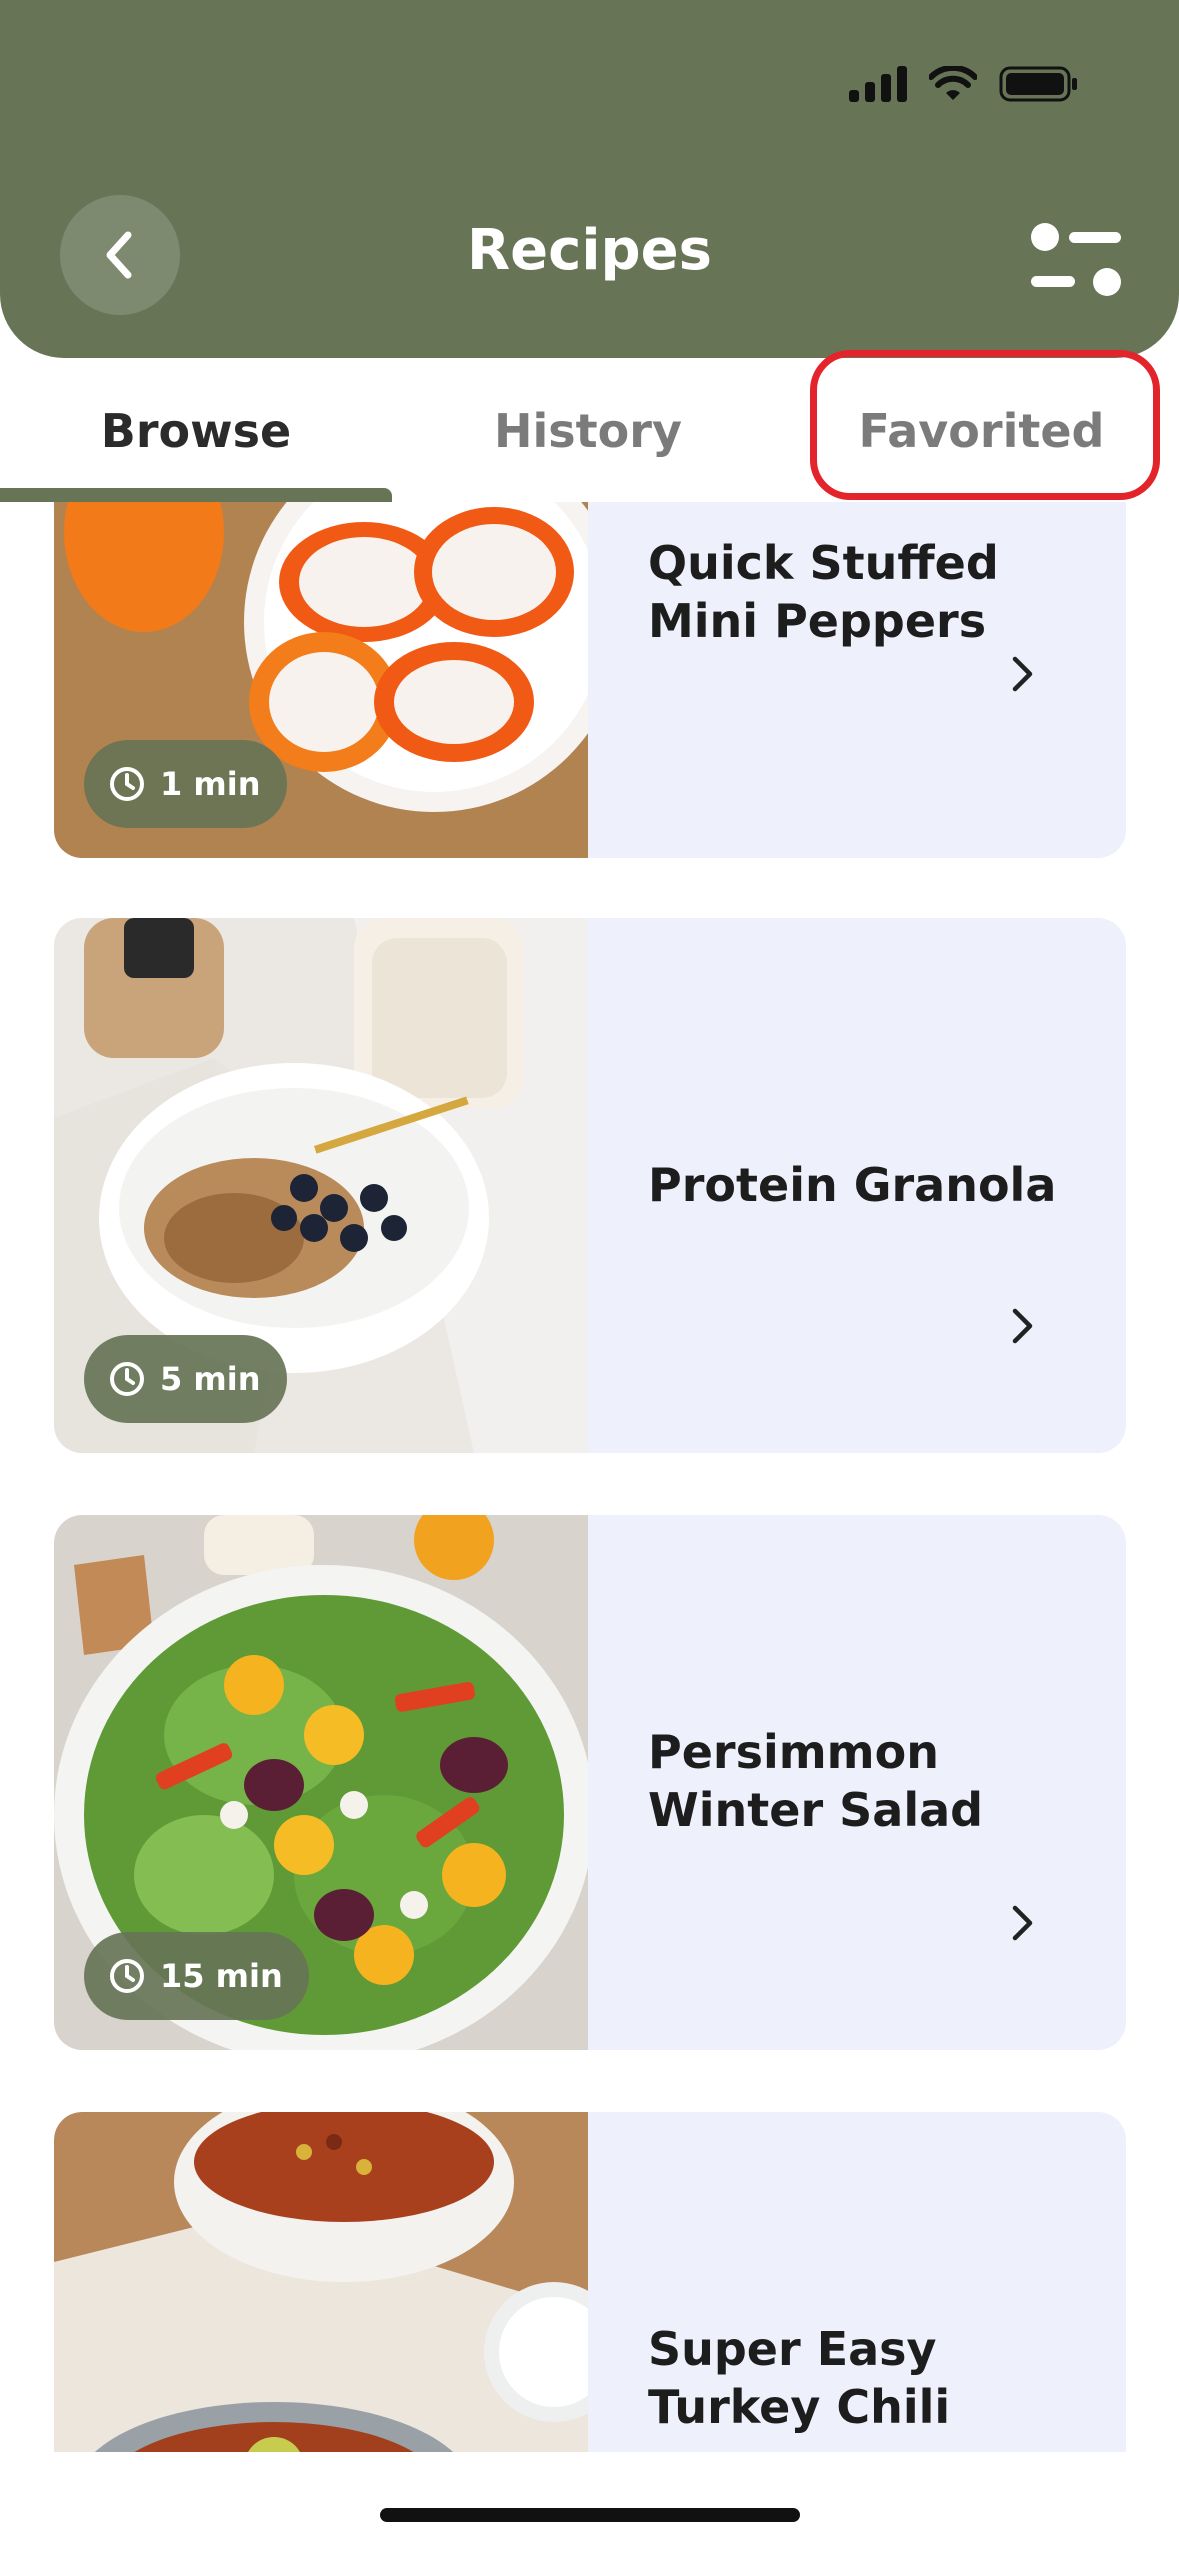 Image resolution: width=1179 pixels, height=2556 pixels. What do you see at coordinates (852, 1185) in the screenshot?
I see `recipe-title: Protein Granola` at bounding box center [852, 1185].